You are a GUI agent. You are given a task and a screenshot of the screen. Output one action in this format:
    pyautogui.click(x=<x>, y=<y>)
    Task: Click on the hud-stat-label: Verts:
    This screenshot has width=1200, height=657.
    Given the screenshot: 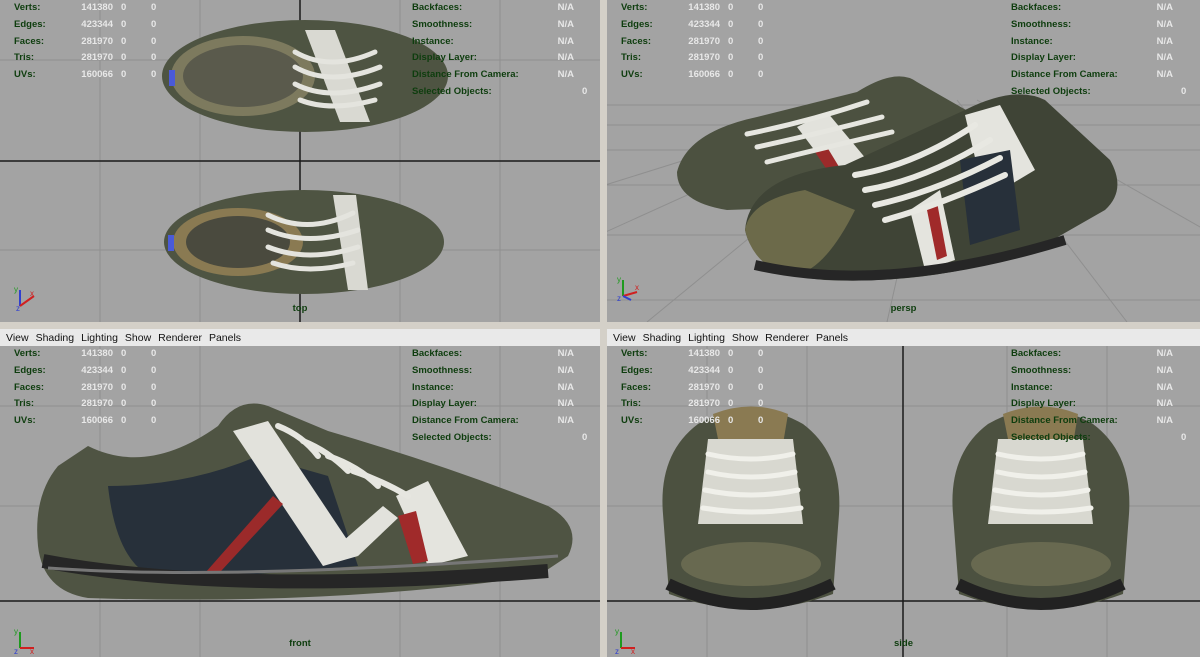 What is the action you would take?
    pyautogui.click(x=634, y=353)
    